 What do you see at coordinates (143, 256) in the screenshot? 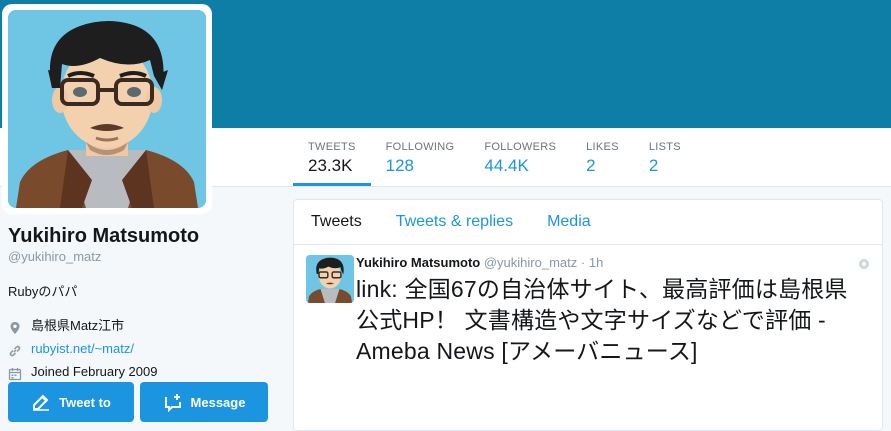
I see `profile-handle: @yukihiro_matz` at bounding box center [143, 256].